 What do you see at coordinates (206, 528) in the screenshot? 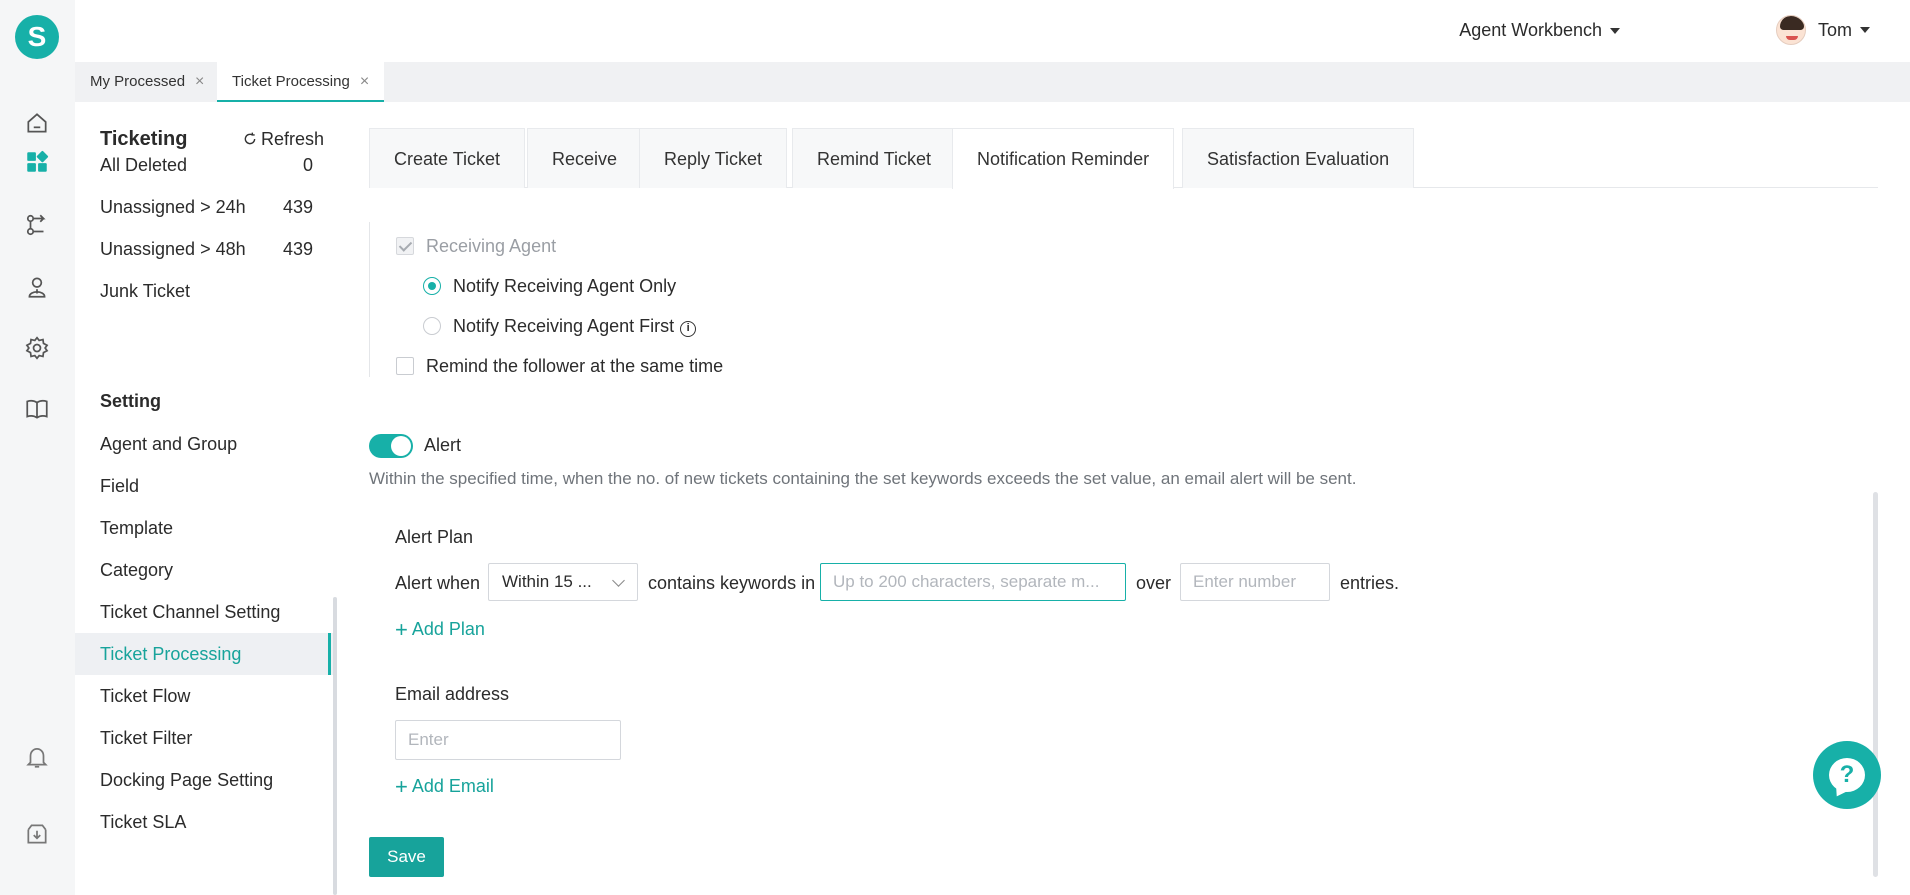
I see `sidebar-item-template: Template` at bounding box center [206, 528].